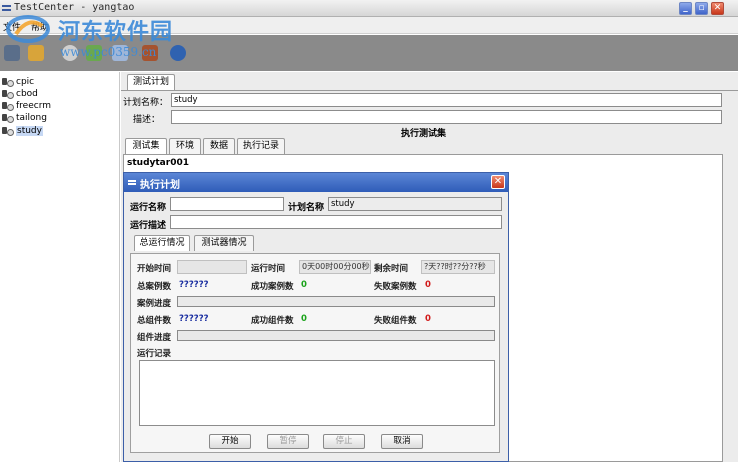  What do you see at coordinates (304, 285) in the screenshot?
I see `success-cases-value: 0` at bounding box center [304, 285].